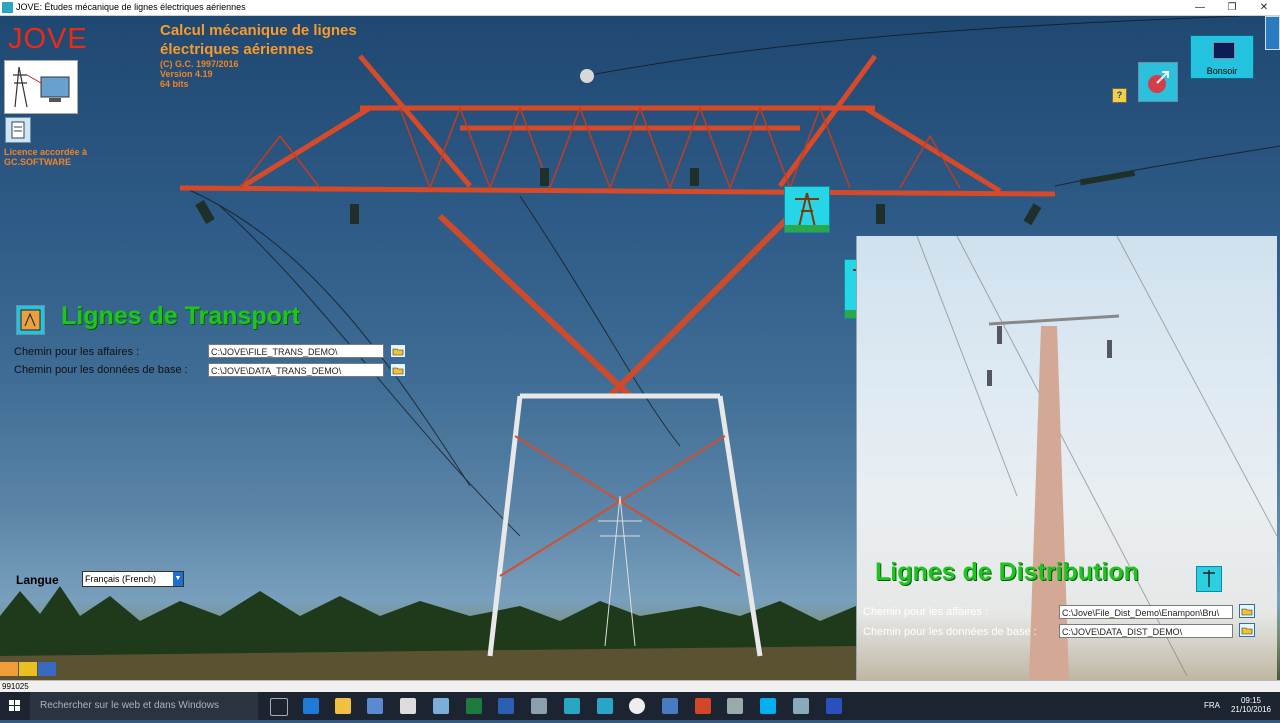 The width and height of the screenshot is (1280, 723). What do you see at coordinates (199, 64) in the screenshot?
I see `copyright-text: (C) G.C. 1997/2016` at bounding box center [199, 64].